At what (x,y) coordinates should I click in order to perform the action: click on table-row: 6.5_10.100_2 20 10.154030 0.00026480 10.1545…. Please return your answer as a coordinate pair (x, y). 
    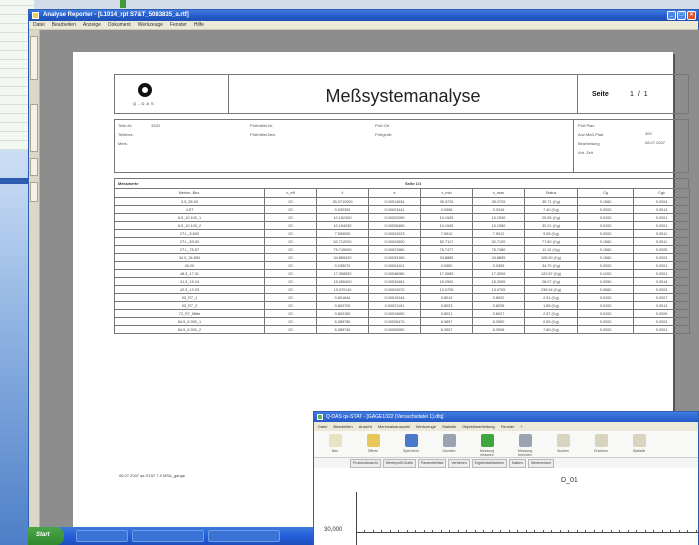
    Looking at the image, I should click on (402, 225).